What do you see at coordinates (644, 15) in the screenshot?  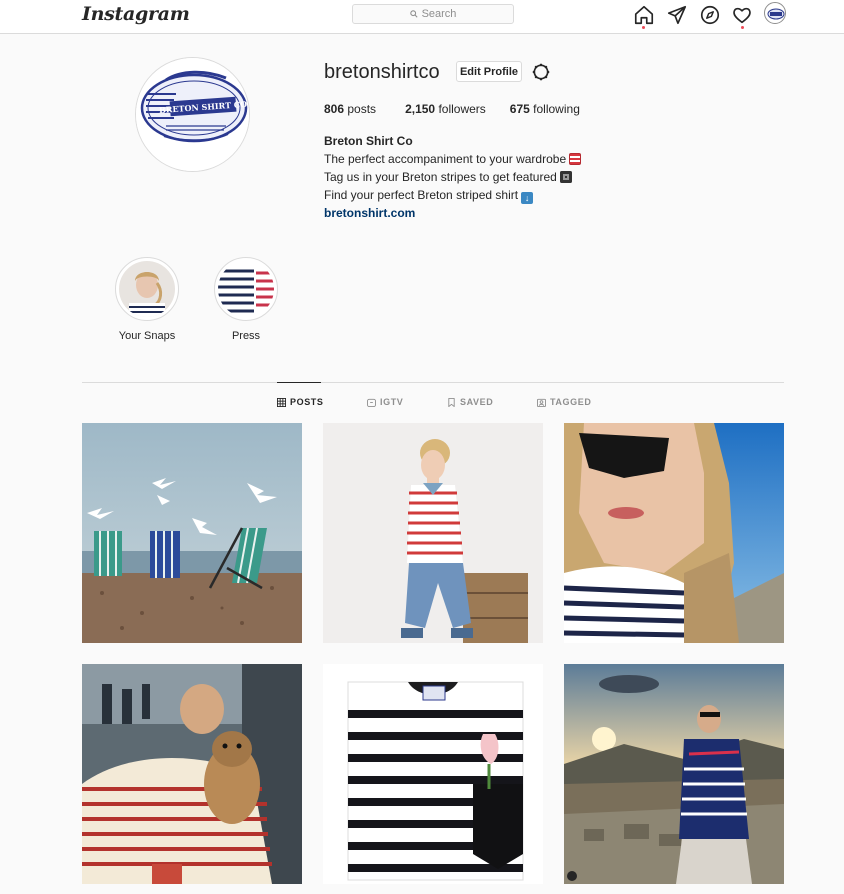 I see `home-icon` at bounding box center [644, 15].